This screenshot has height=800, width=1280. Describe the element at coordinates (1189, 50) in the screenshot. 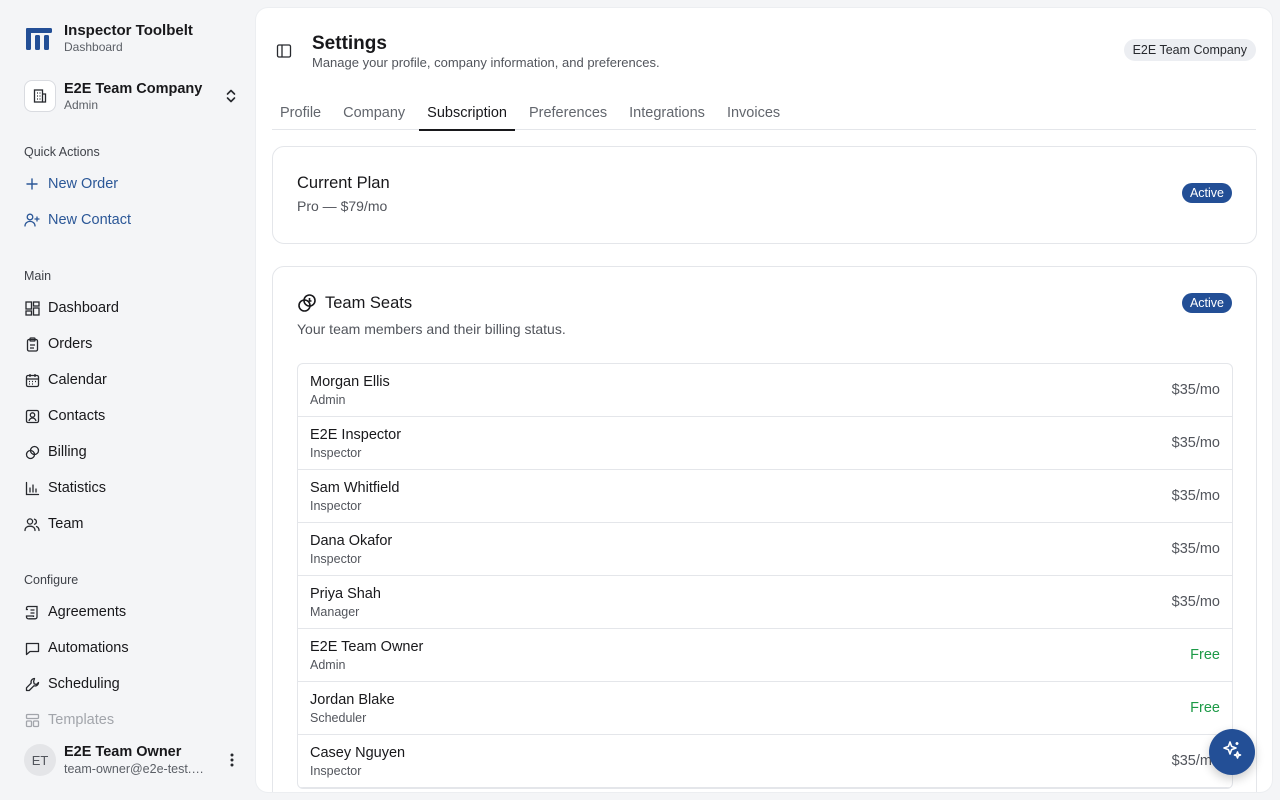

I see `company-badge: E2E Team Company` at that location.